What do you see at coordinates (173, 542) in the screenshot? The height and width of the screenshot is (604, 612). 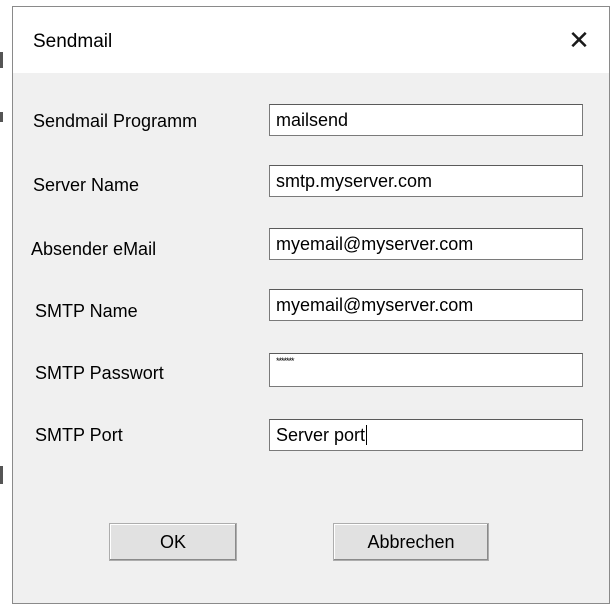 I see `ok-button: OK` at bounding box center [173, 542].